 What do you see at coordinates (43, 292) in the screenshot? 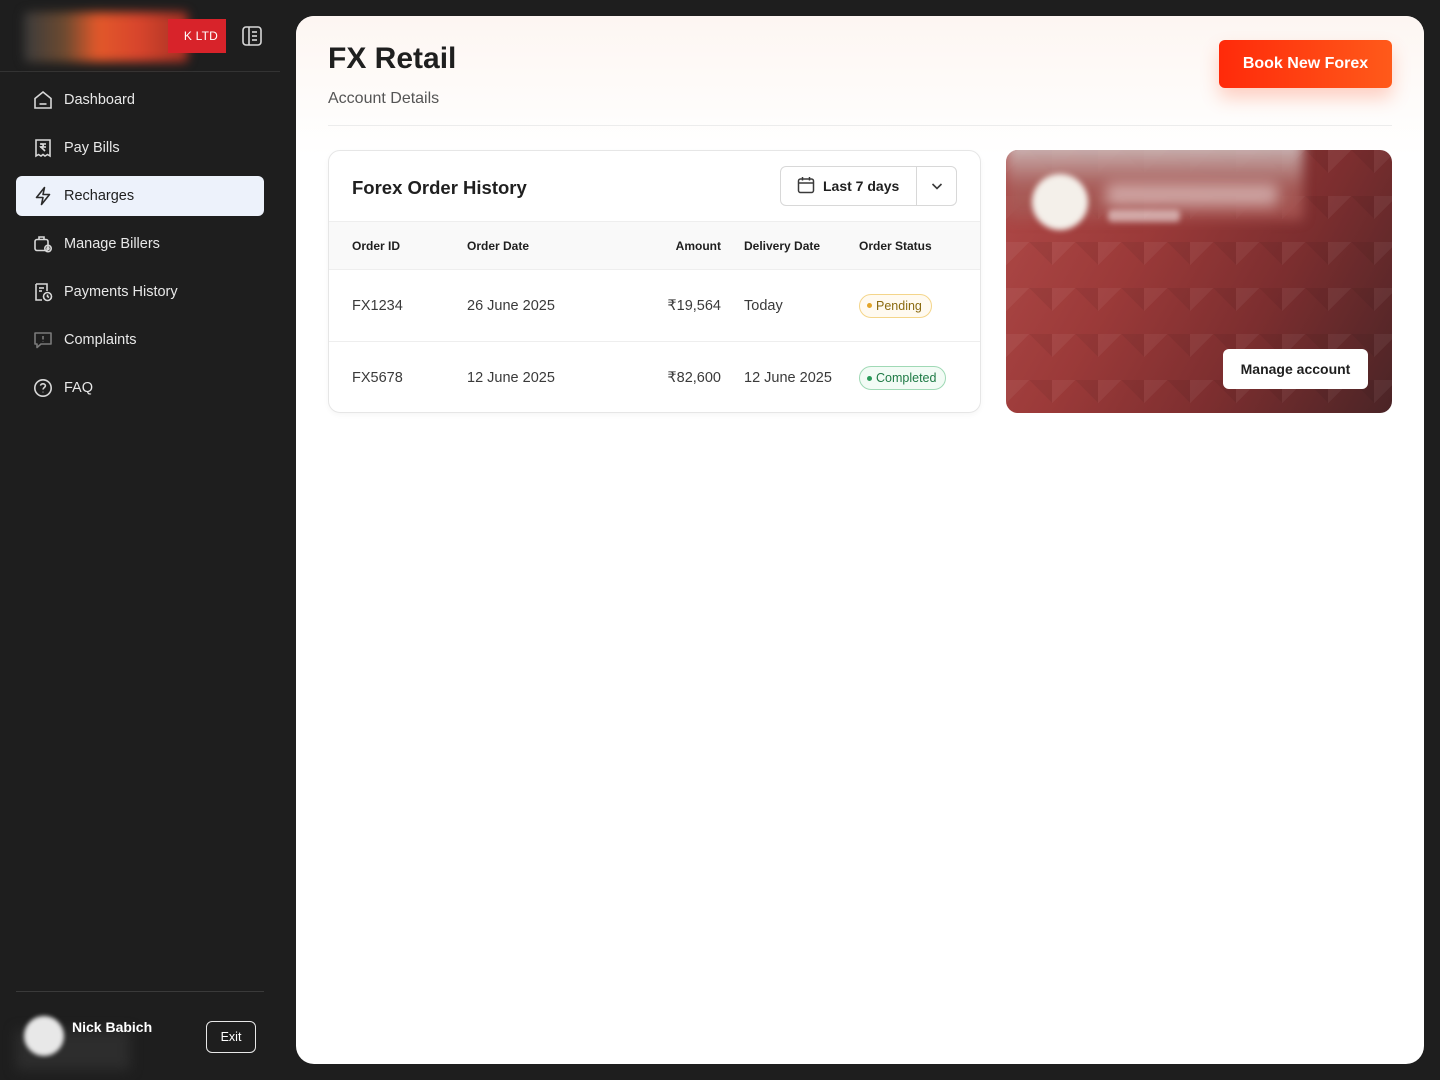
I see `receipt-clock-icon` at bounding box center [43, 292].